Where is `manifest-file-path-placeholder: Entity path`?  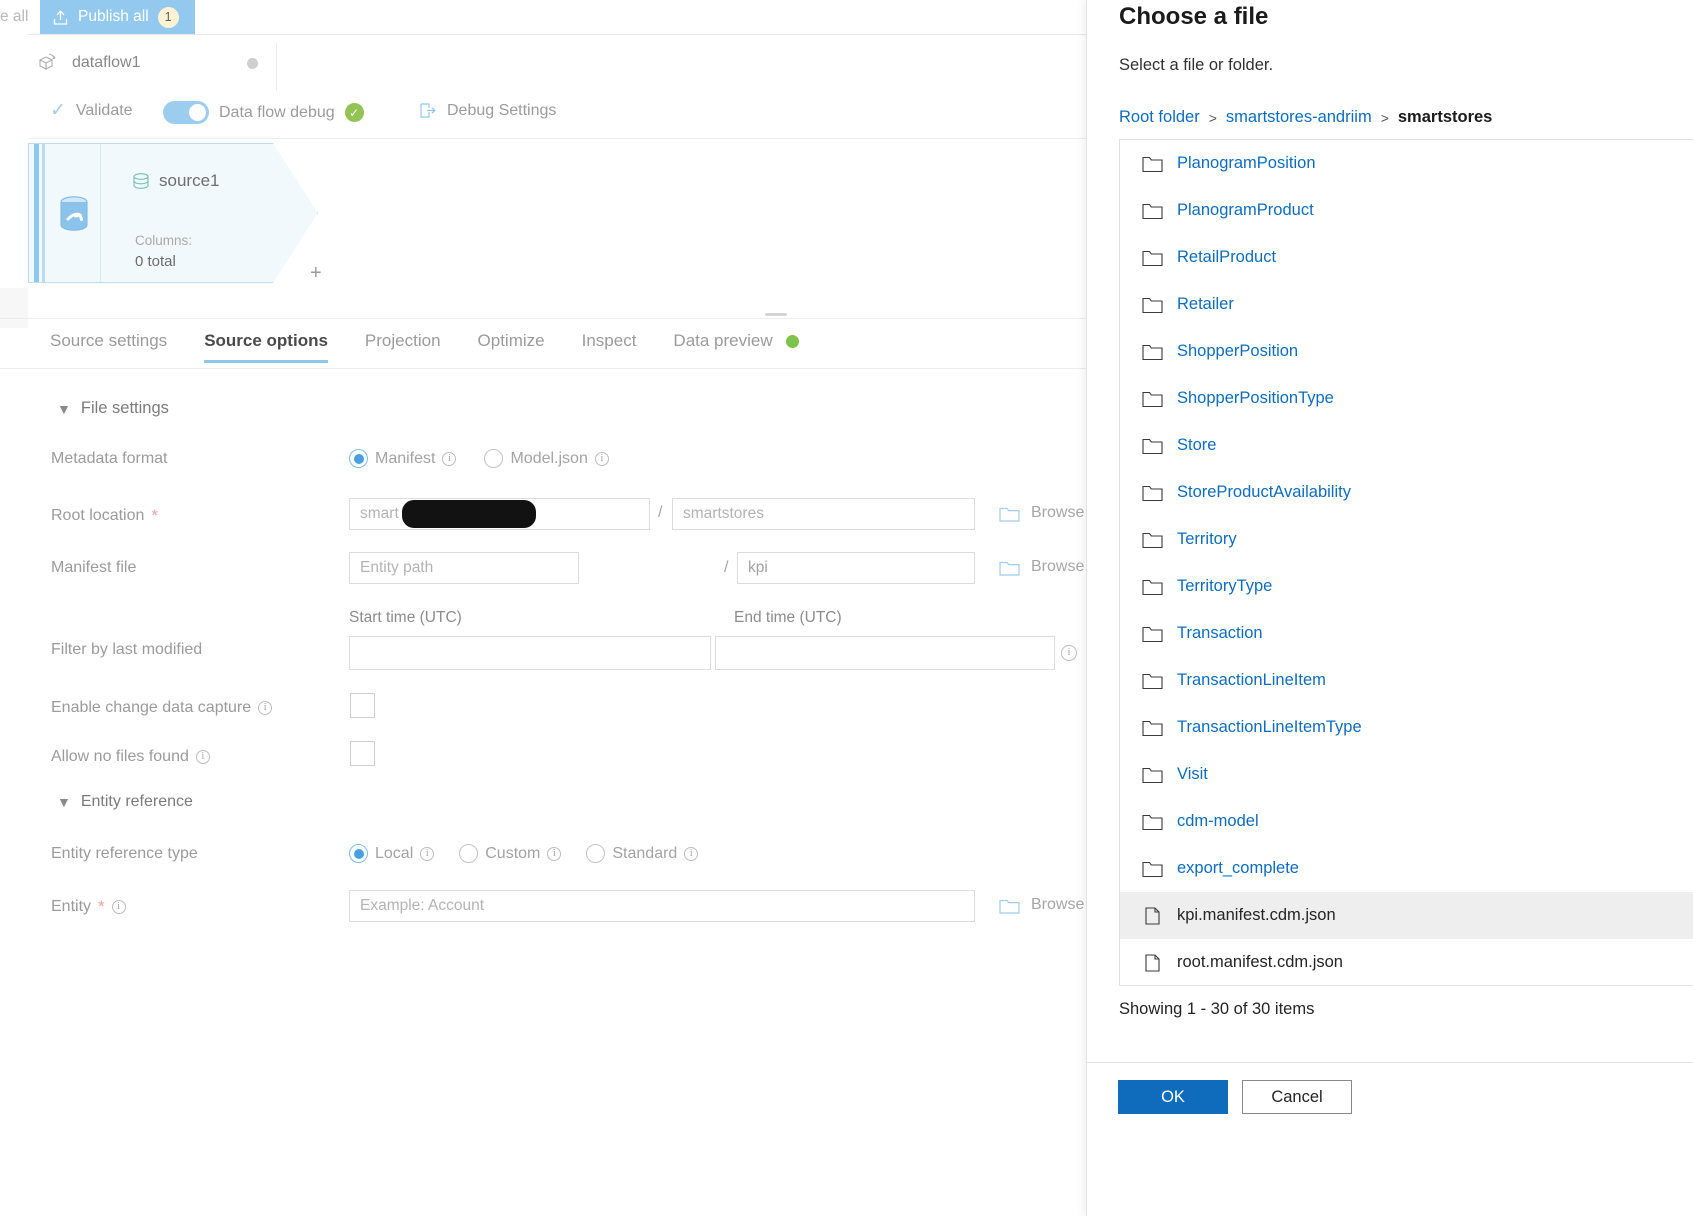 manifest-file-path-placeholder: Entity path is located at coordinates (397, 567).